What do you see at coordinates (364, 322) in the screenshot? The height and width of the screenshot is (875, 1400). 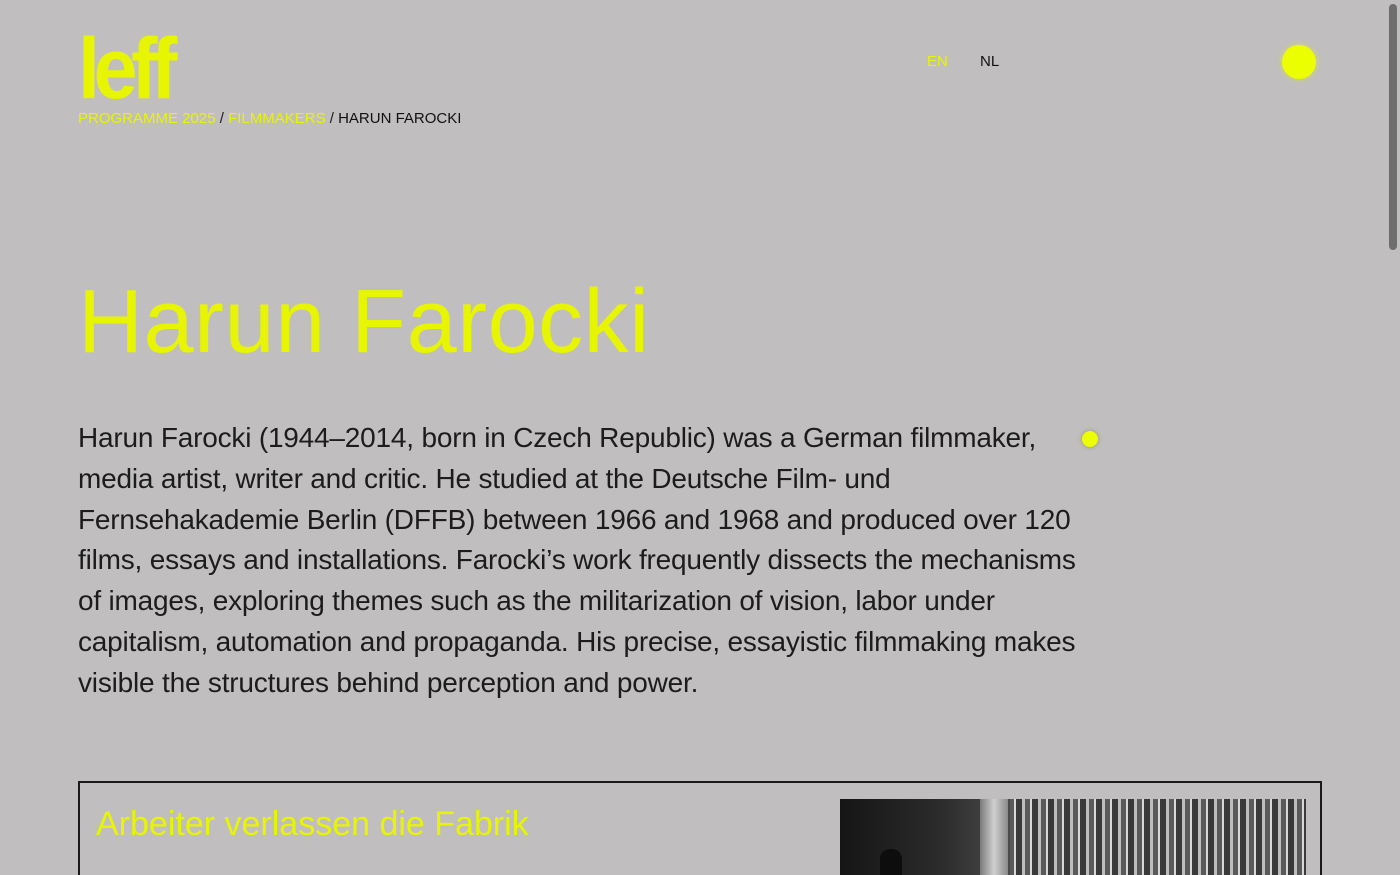 I see `page-title: Harun Farocki` at bounding box center [364, 322].